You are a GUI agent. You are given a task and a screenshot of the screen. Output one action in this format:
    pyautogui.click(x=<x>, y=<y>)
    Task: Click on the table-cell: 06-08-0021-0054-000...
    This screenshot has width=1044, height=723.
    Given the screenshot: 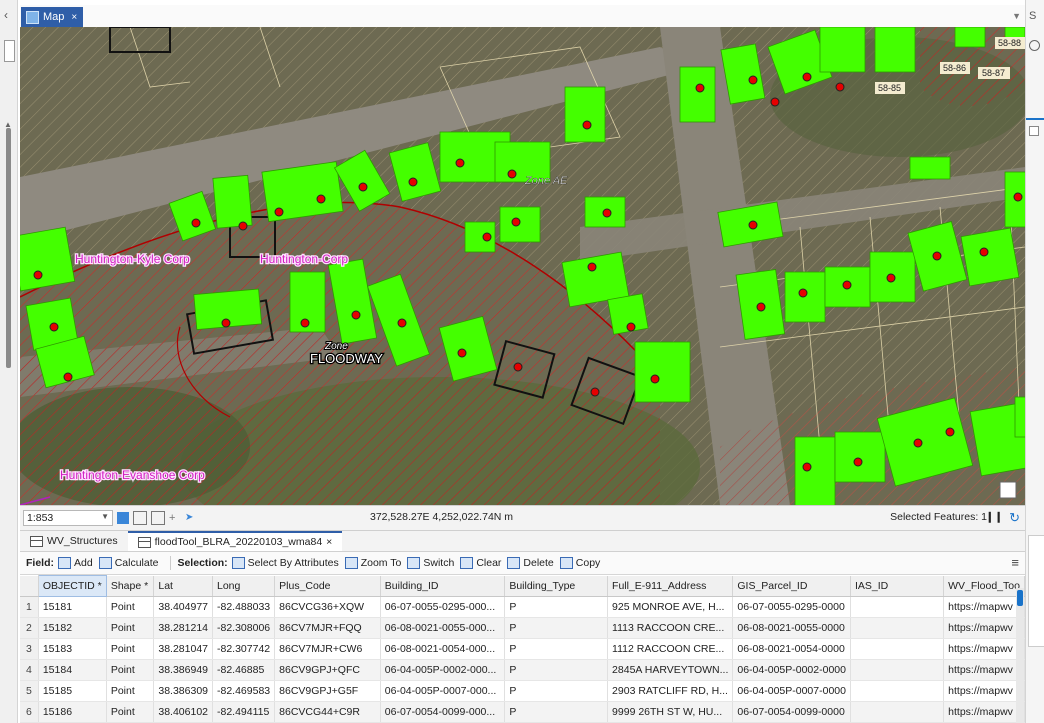 What is the action you would take?
    pyautogui.click(x=443, y=649)
    